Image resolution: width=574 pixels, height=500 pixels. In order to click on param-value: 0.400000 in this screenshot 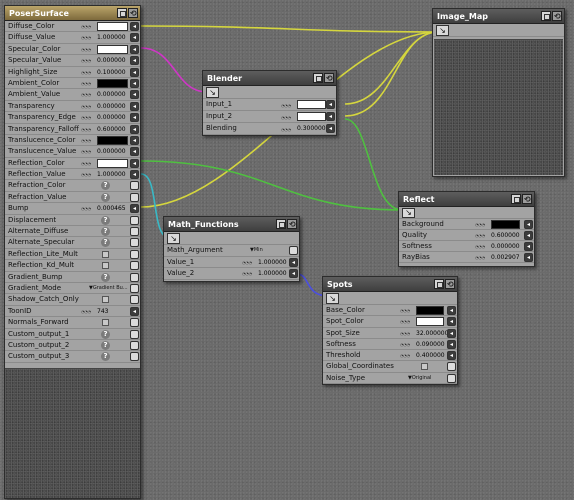, I will do `click(430, 355)`.